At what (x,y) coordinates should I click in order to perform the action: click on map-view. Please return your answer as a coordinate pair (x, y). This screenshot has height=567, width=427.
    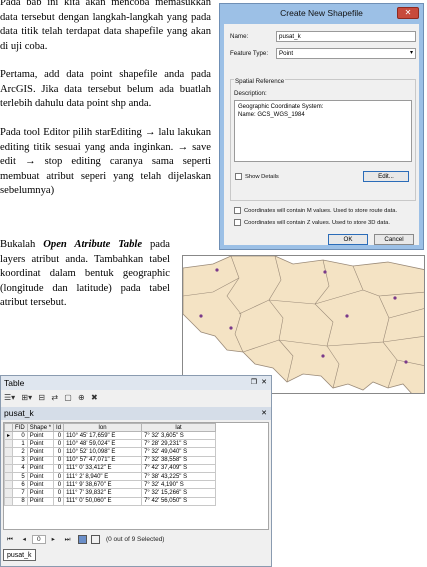
    Looking at the image, I should click on (303, 324).